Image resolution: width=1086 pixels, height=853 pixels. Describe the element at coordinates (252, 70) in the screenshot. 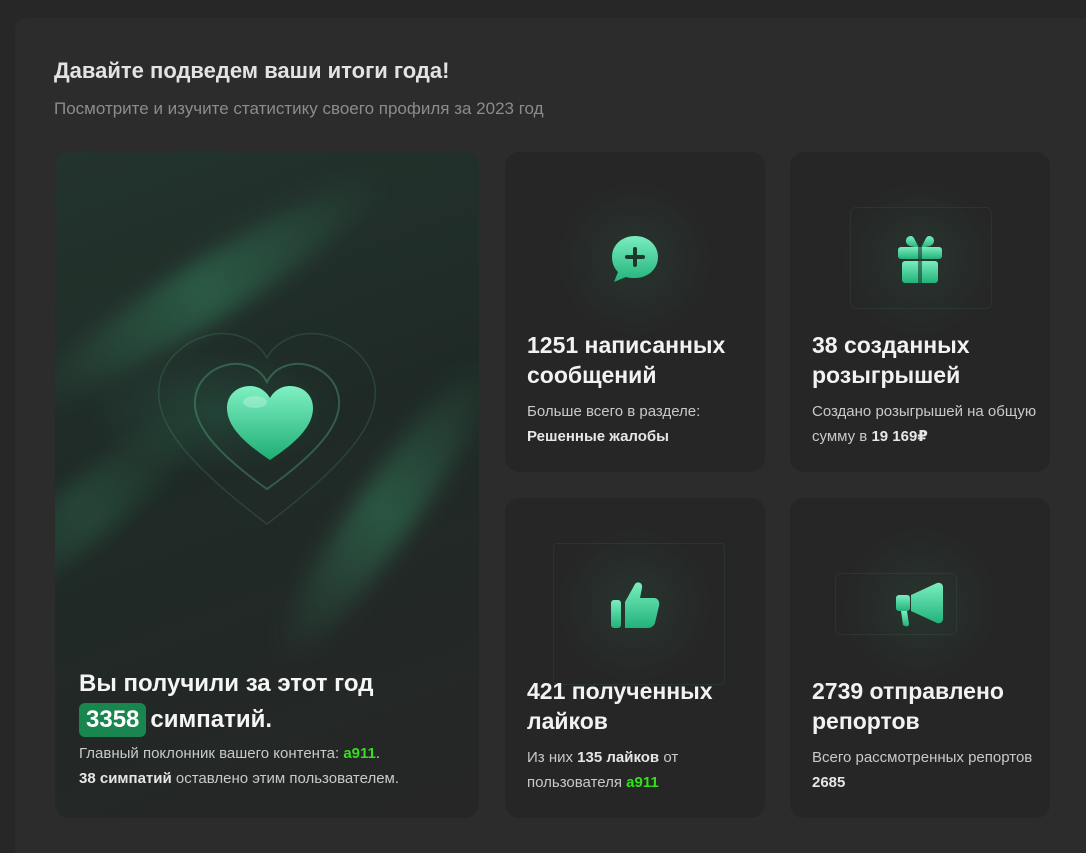

I see `page-title: Давайте подведем ваши итоги года!` at that location.